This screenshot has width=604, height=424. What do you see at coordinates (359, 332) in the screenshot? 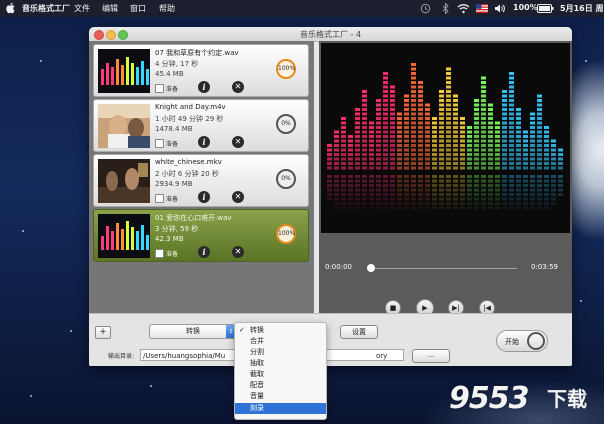
I see `settings-button: 设置` at bounding box center [359, 332].